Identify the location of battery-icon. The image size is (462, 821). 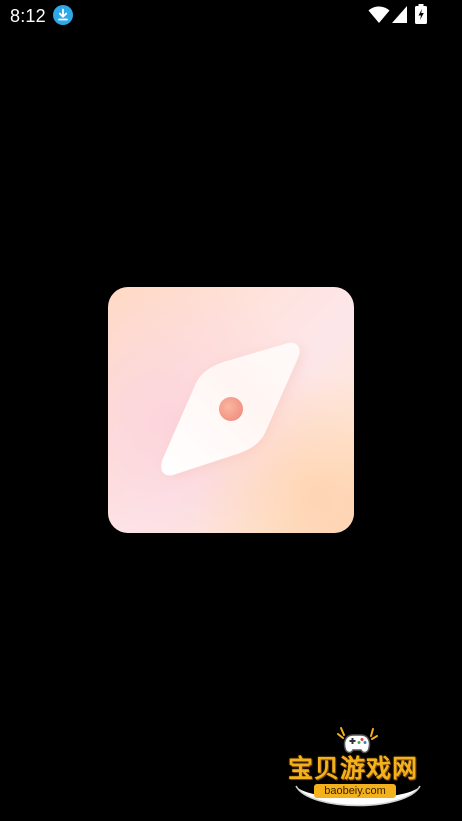
(421, 14).